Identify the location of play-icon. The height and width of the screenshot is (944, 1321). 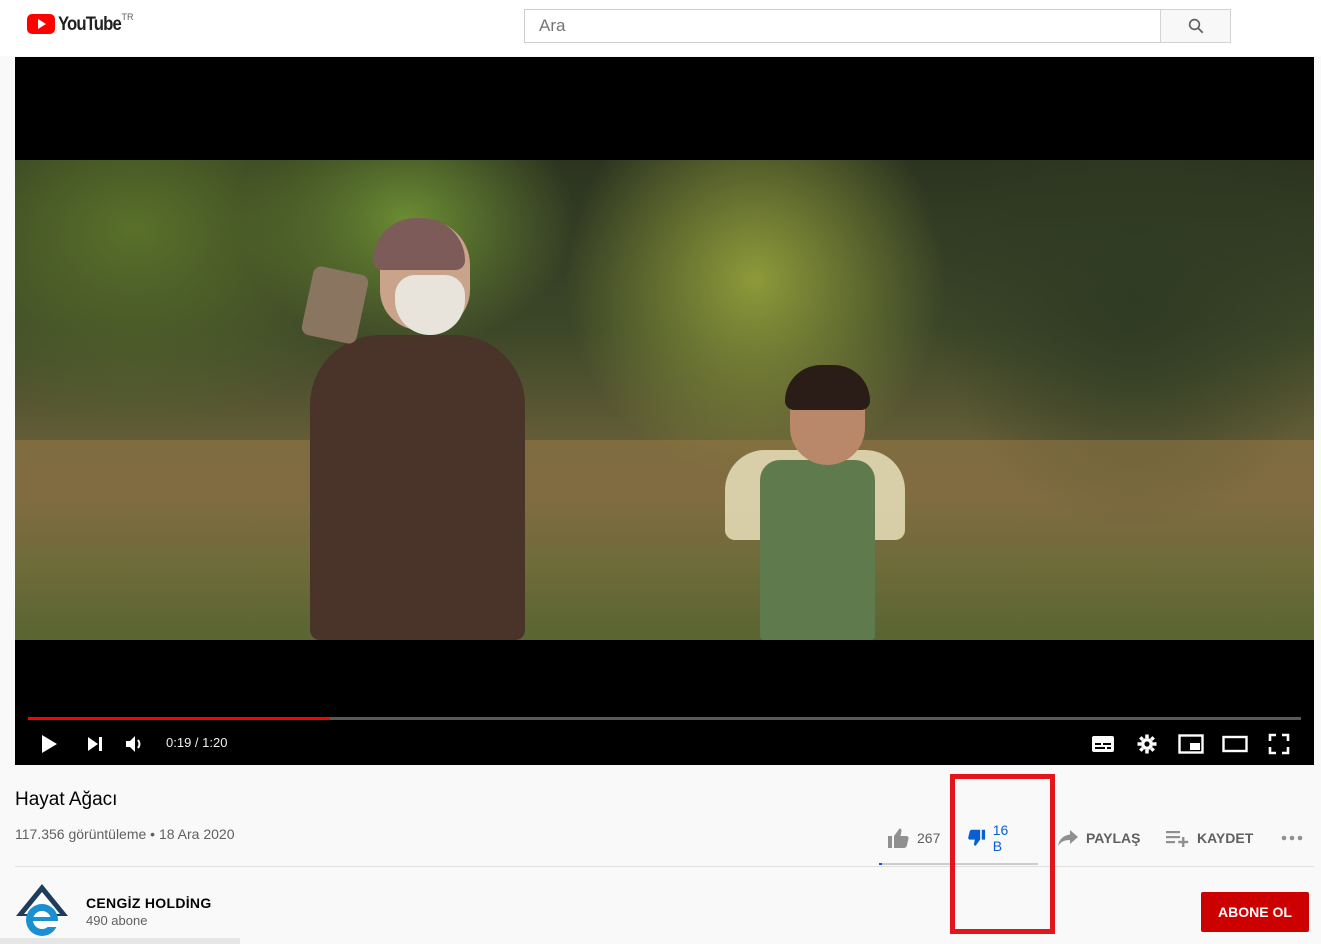
(49, 744).